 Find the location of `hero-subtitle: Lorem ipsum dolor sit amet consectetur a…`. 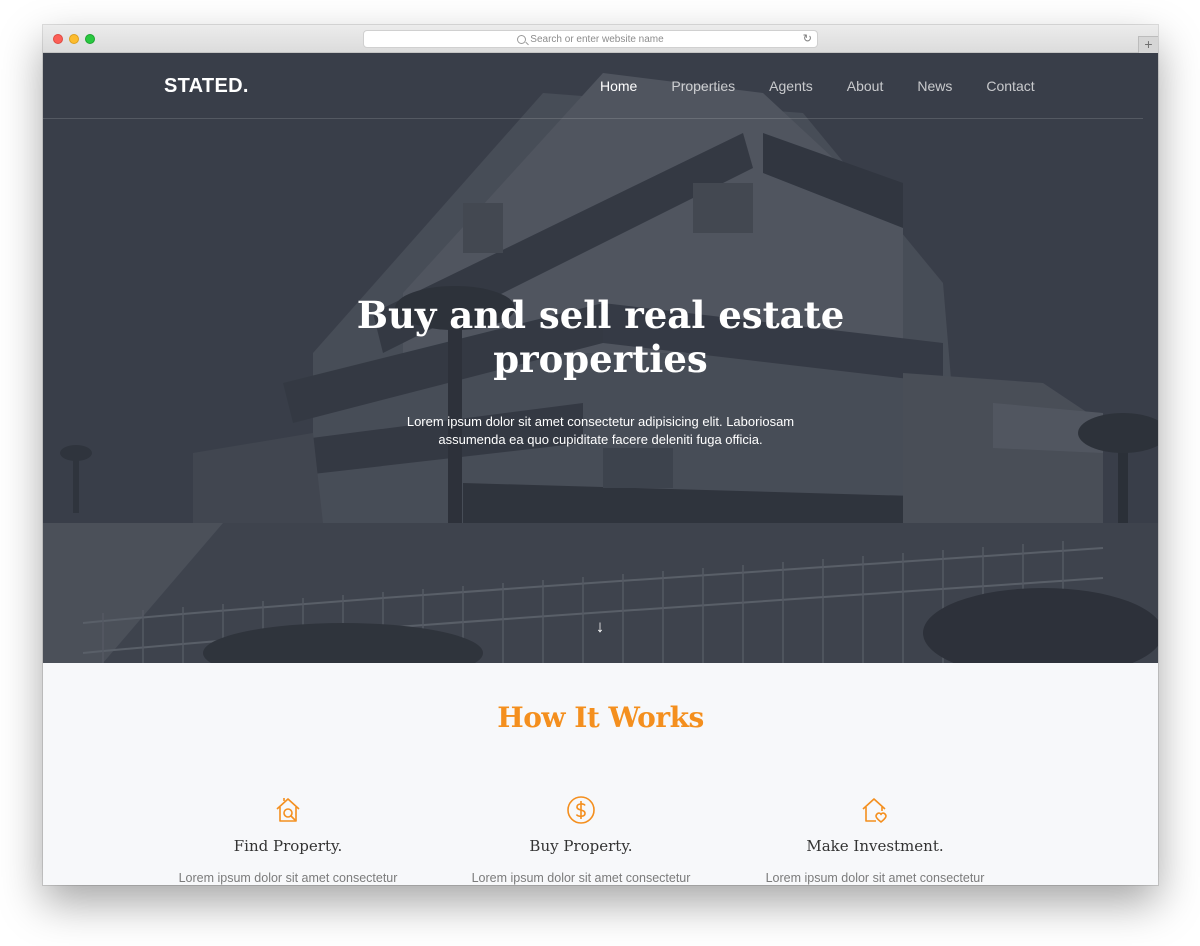

hero-subtitle: Lorem ipsum dolor sit amet consectetur a… is located at coordinates (600, 431).